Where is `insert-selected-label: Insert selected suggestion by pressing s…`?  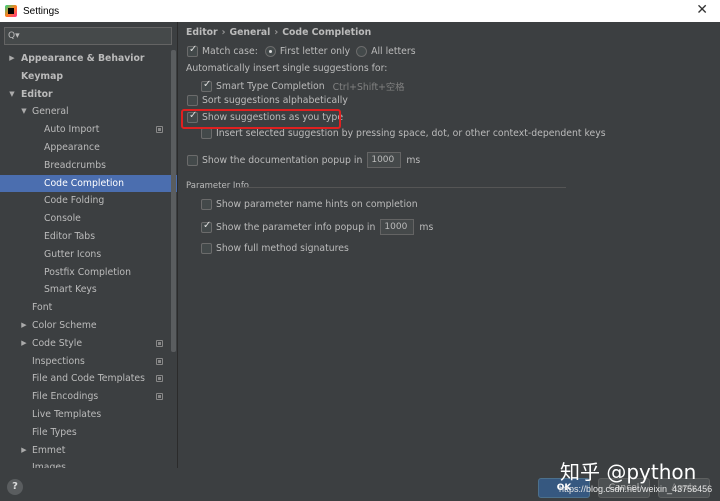
insert-selected-label: Insert selected suggestion by pressing s… is located at coordinates (411, 133).